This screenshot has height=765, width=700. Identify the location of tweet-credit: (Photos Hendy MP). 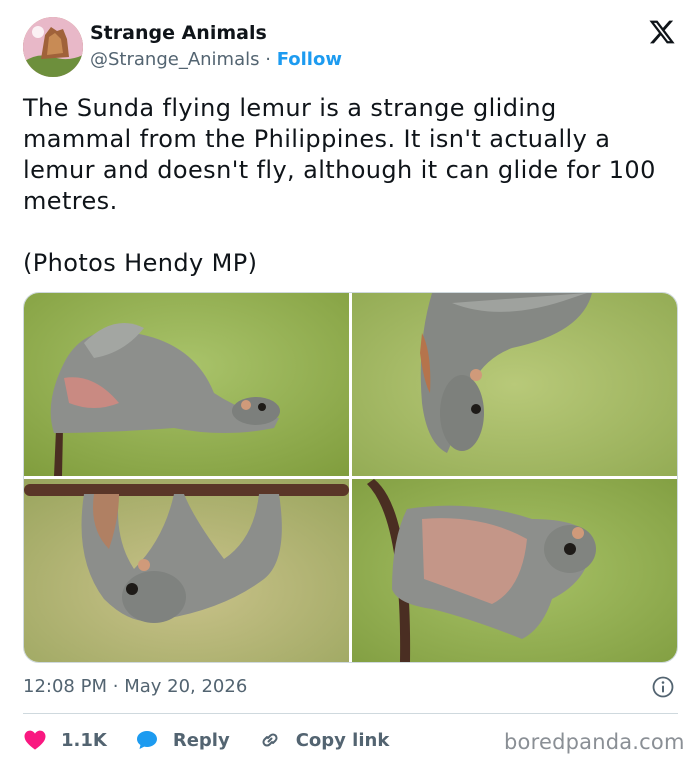
(140, 263).